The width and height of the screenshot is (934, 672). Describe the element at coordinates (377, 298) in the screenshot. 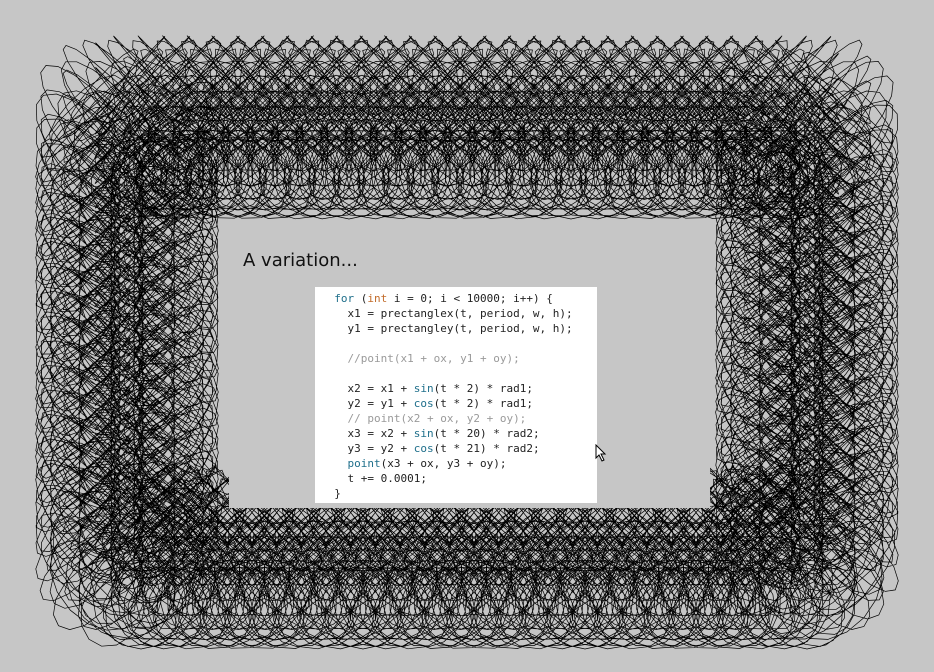

I see `code-token: int` at that location.